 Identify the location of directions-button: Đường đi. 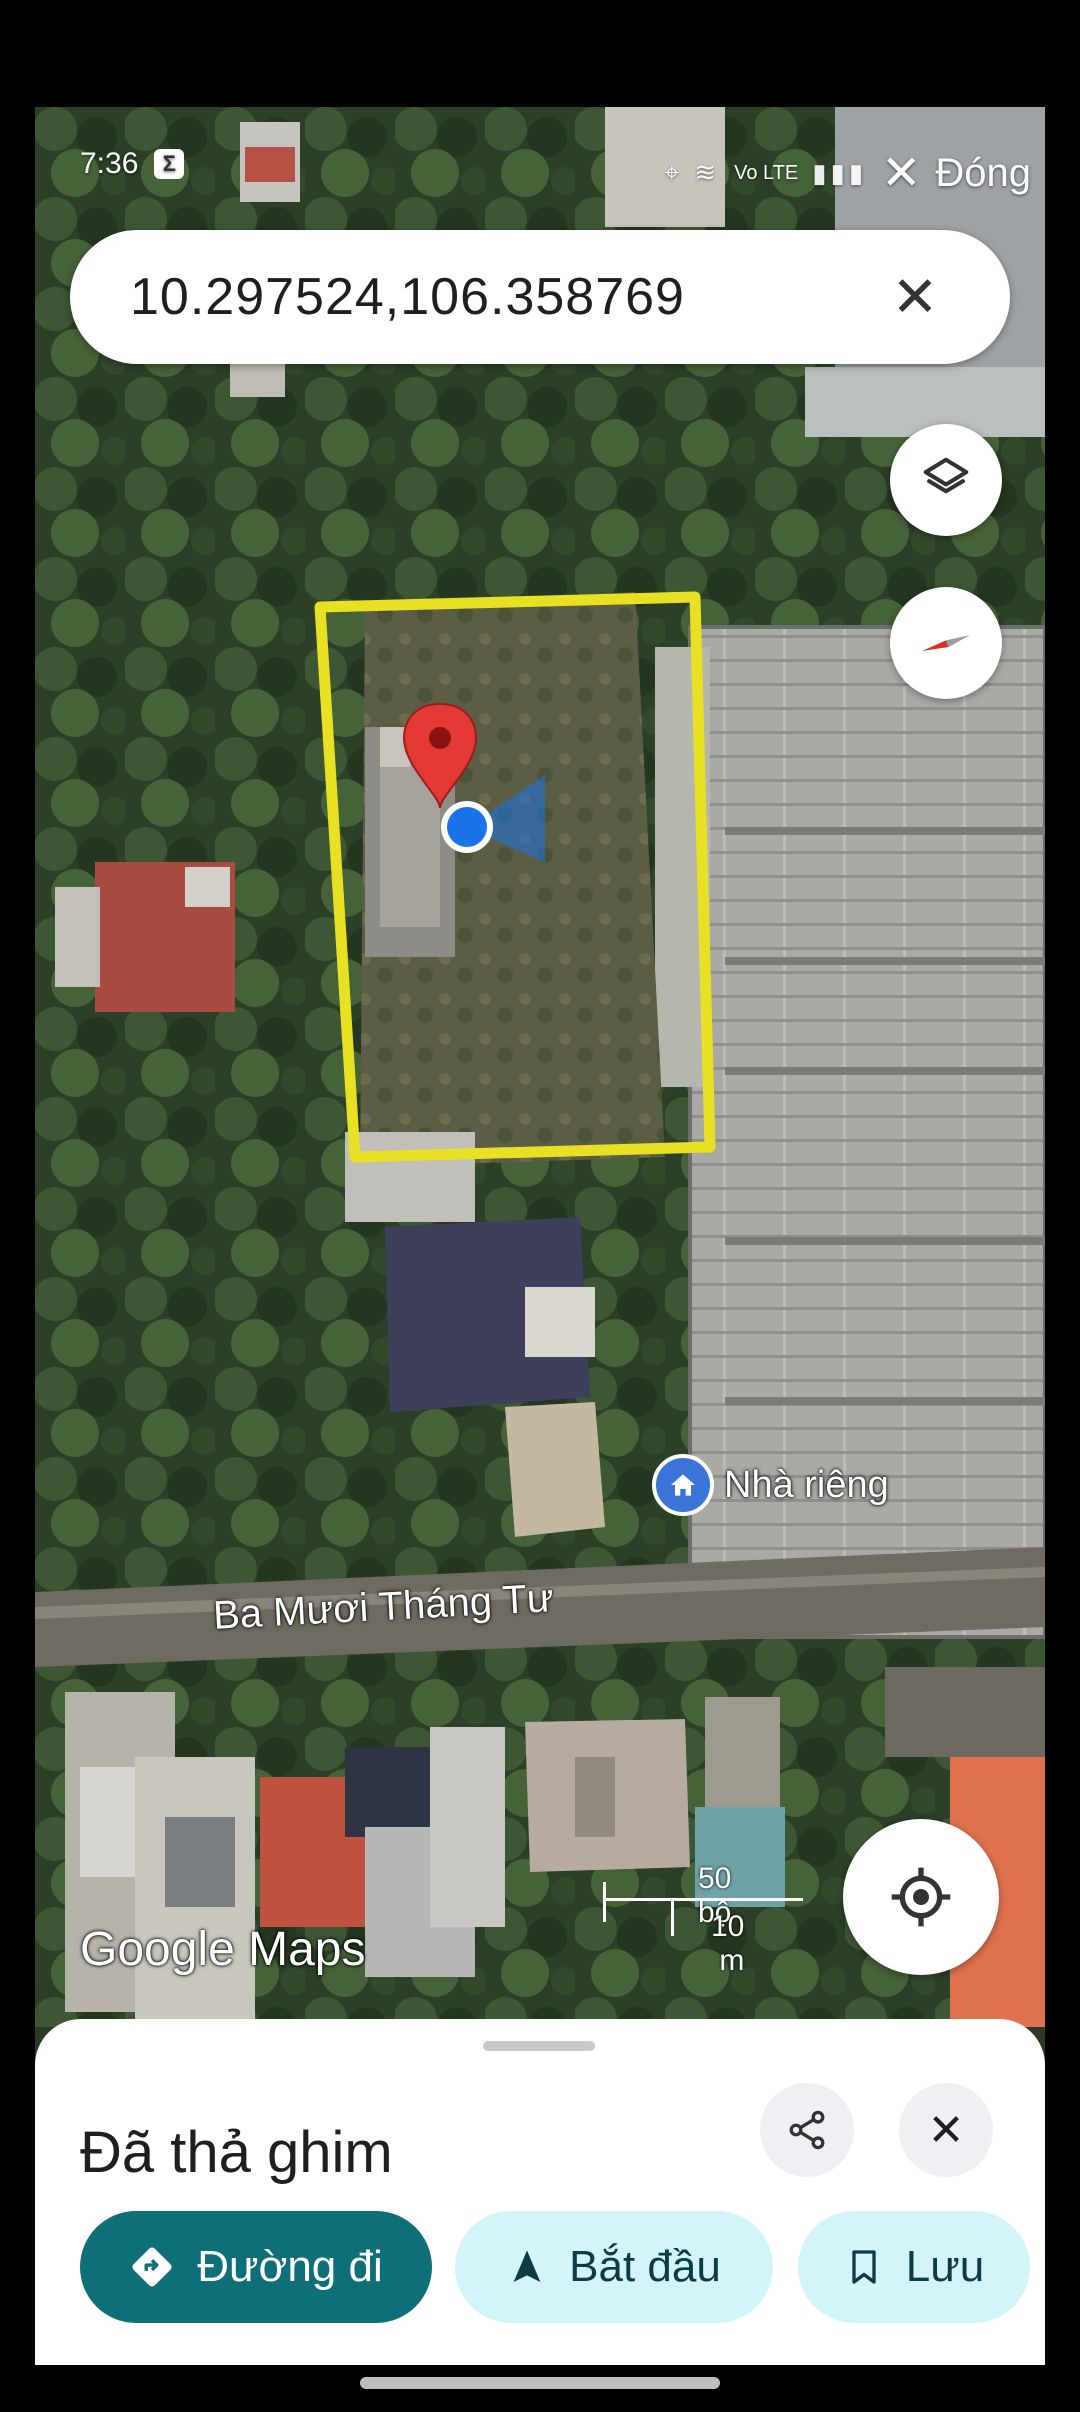
(256, 2267).